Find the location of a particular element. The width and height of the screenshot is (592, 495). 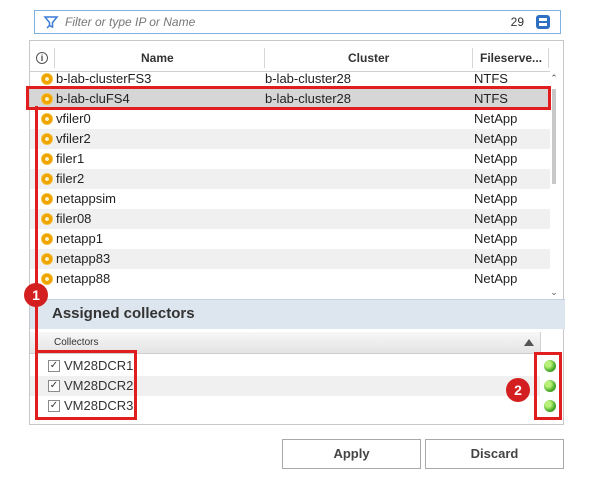

table-row: vfiler2 NetApp is located at coordinates (290, 139).